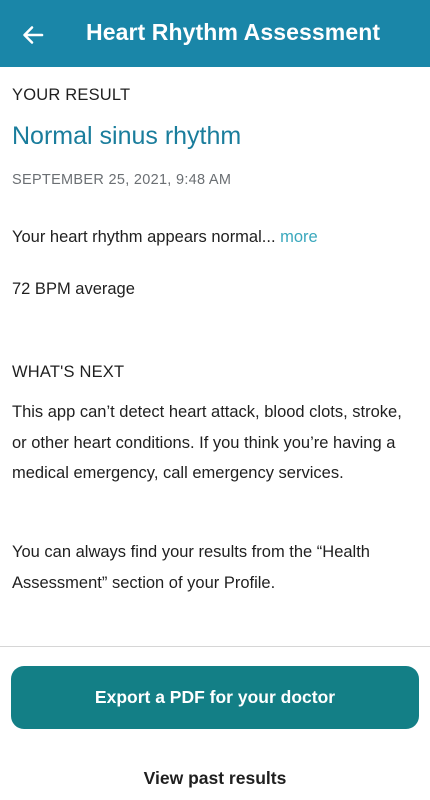 The width and height of the screenshot is (430, 800). I want to click on result-title: Normal sinus rhythm, so click(127, 136).